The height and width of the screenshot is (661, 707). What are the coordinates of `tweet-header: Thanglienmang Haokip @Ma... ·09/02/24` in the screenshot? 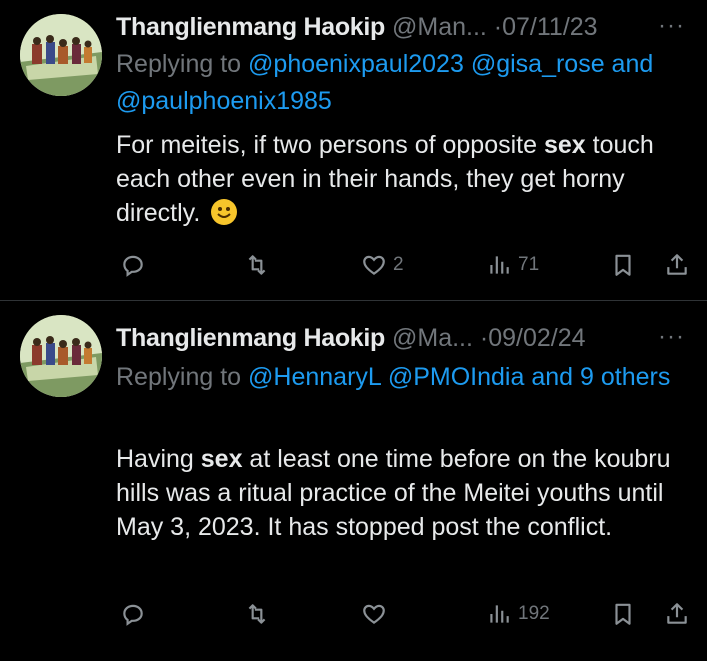 It's located at (351, 338).